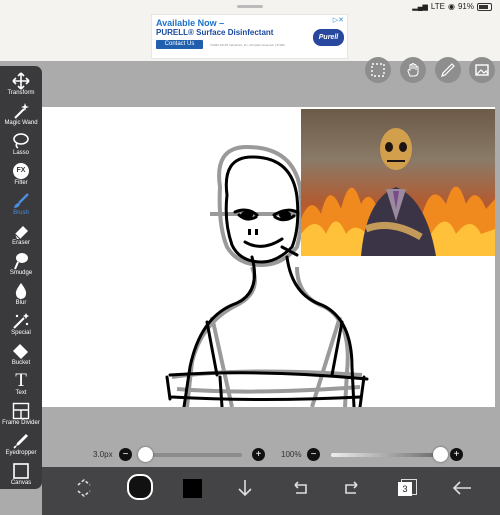  Describe the element at coordinates (190, 23) in the screenshot. I see `ad-title: Available Now –` at that location.